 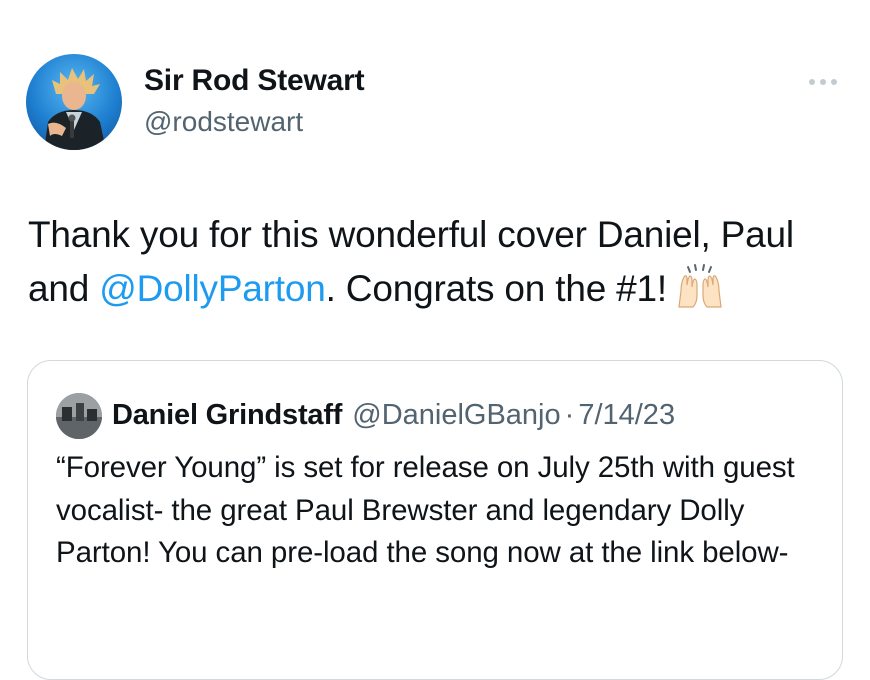 What do you see at coordinates (254, 81) in the screenshot?
I see `author-name: Sir Rod Stewart` at bounding box center [254, 81].